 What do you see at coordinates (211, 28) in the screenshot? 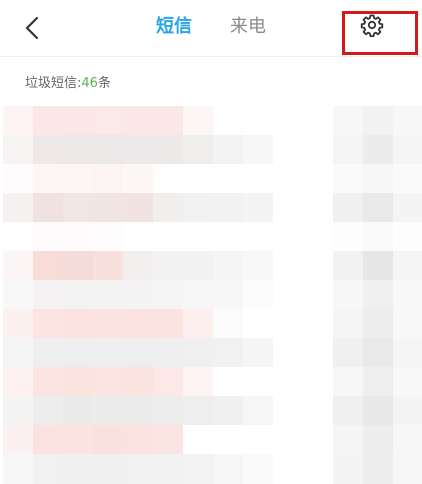
I see `top-bar: 短信 来电` at bounding box center [211, 28].